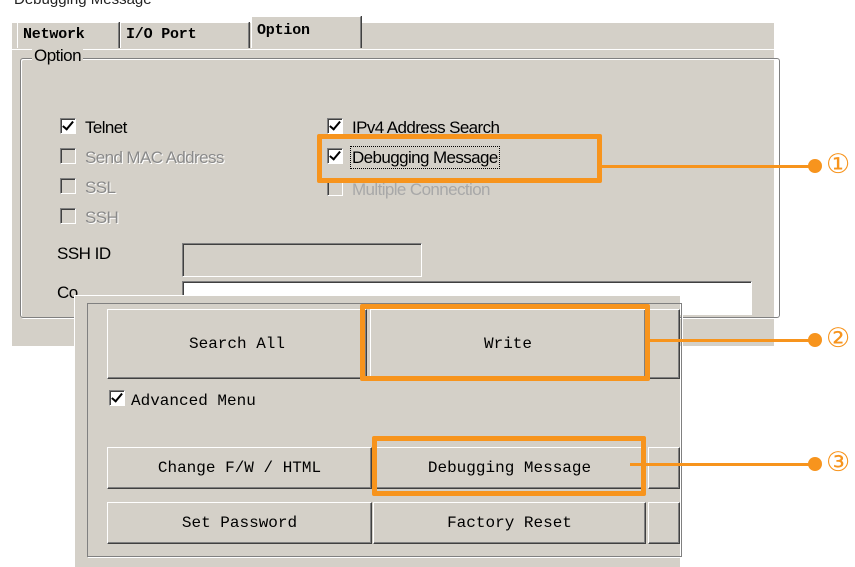  What do you see at coordinates (239, 468) in the screenshot?
I see `change-fw-html-button: Change F/W / HTML` at bounding box center [239, 468].